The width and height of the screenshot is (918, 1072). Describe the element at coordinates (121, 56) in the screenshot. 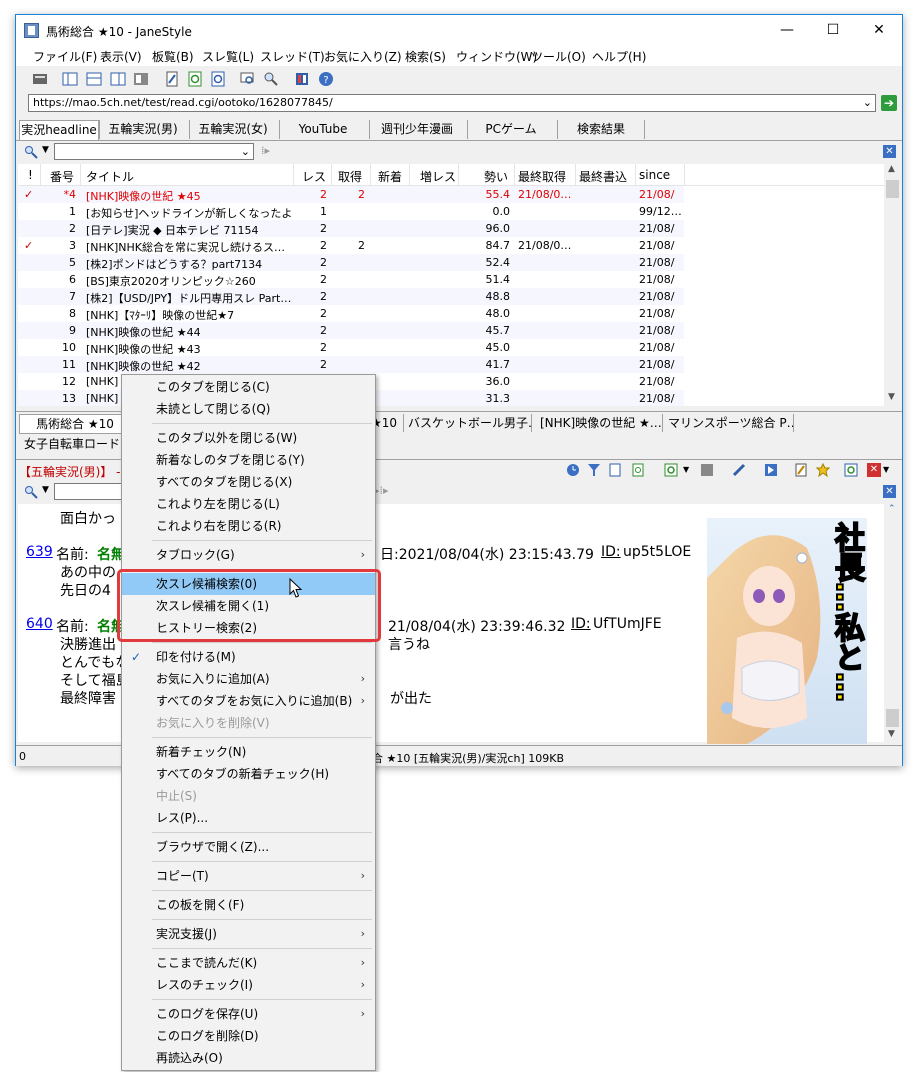

I see `menu-view: 表示(V)` at that location.